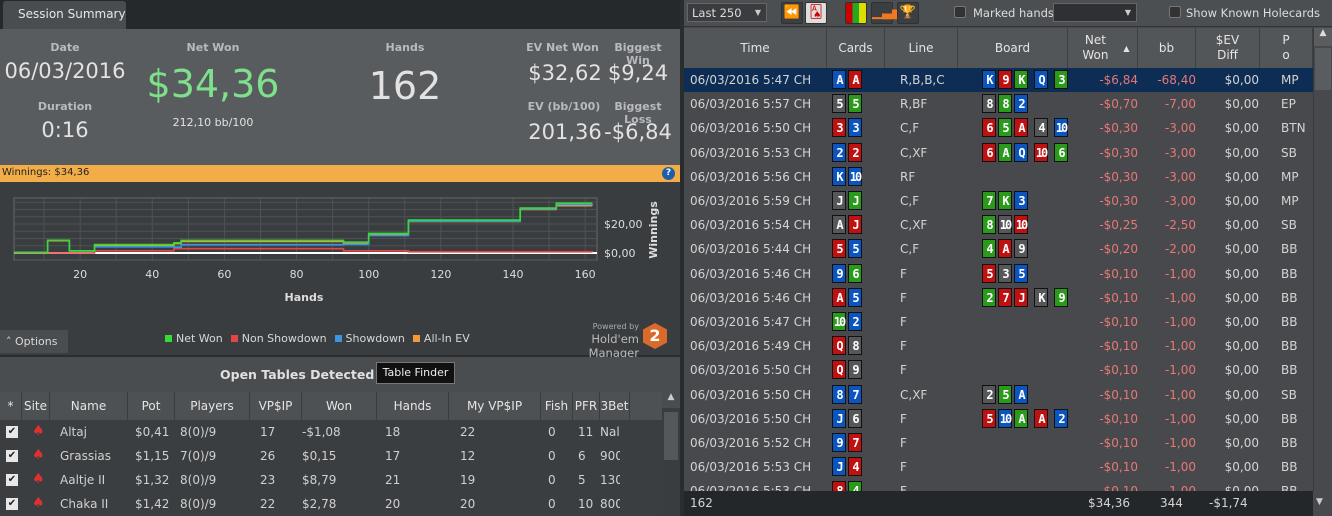  I want to click on column-header: 3Bet, so click(615, 406).